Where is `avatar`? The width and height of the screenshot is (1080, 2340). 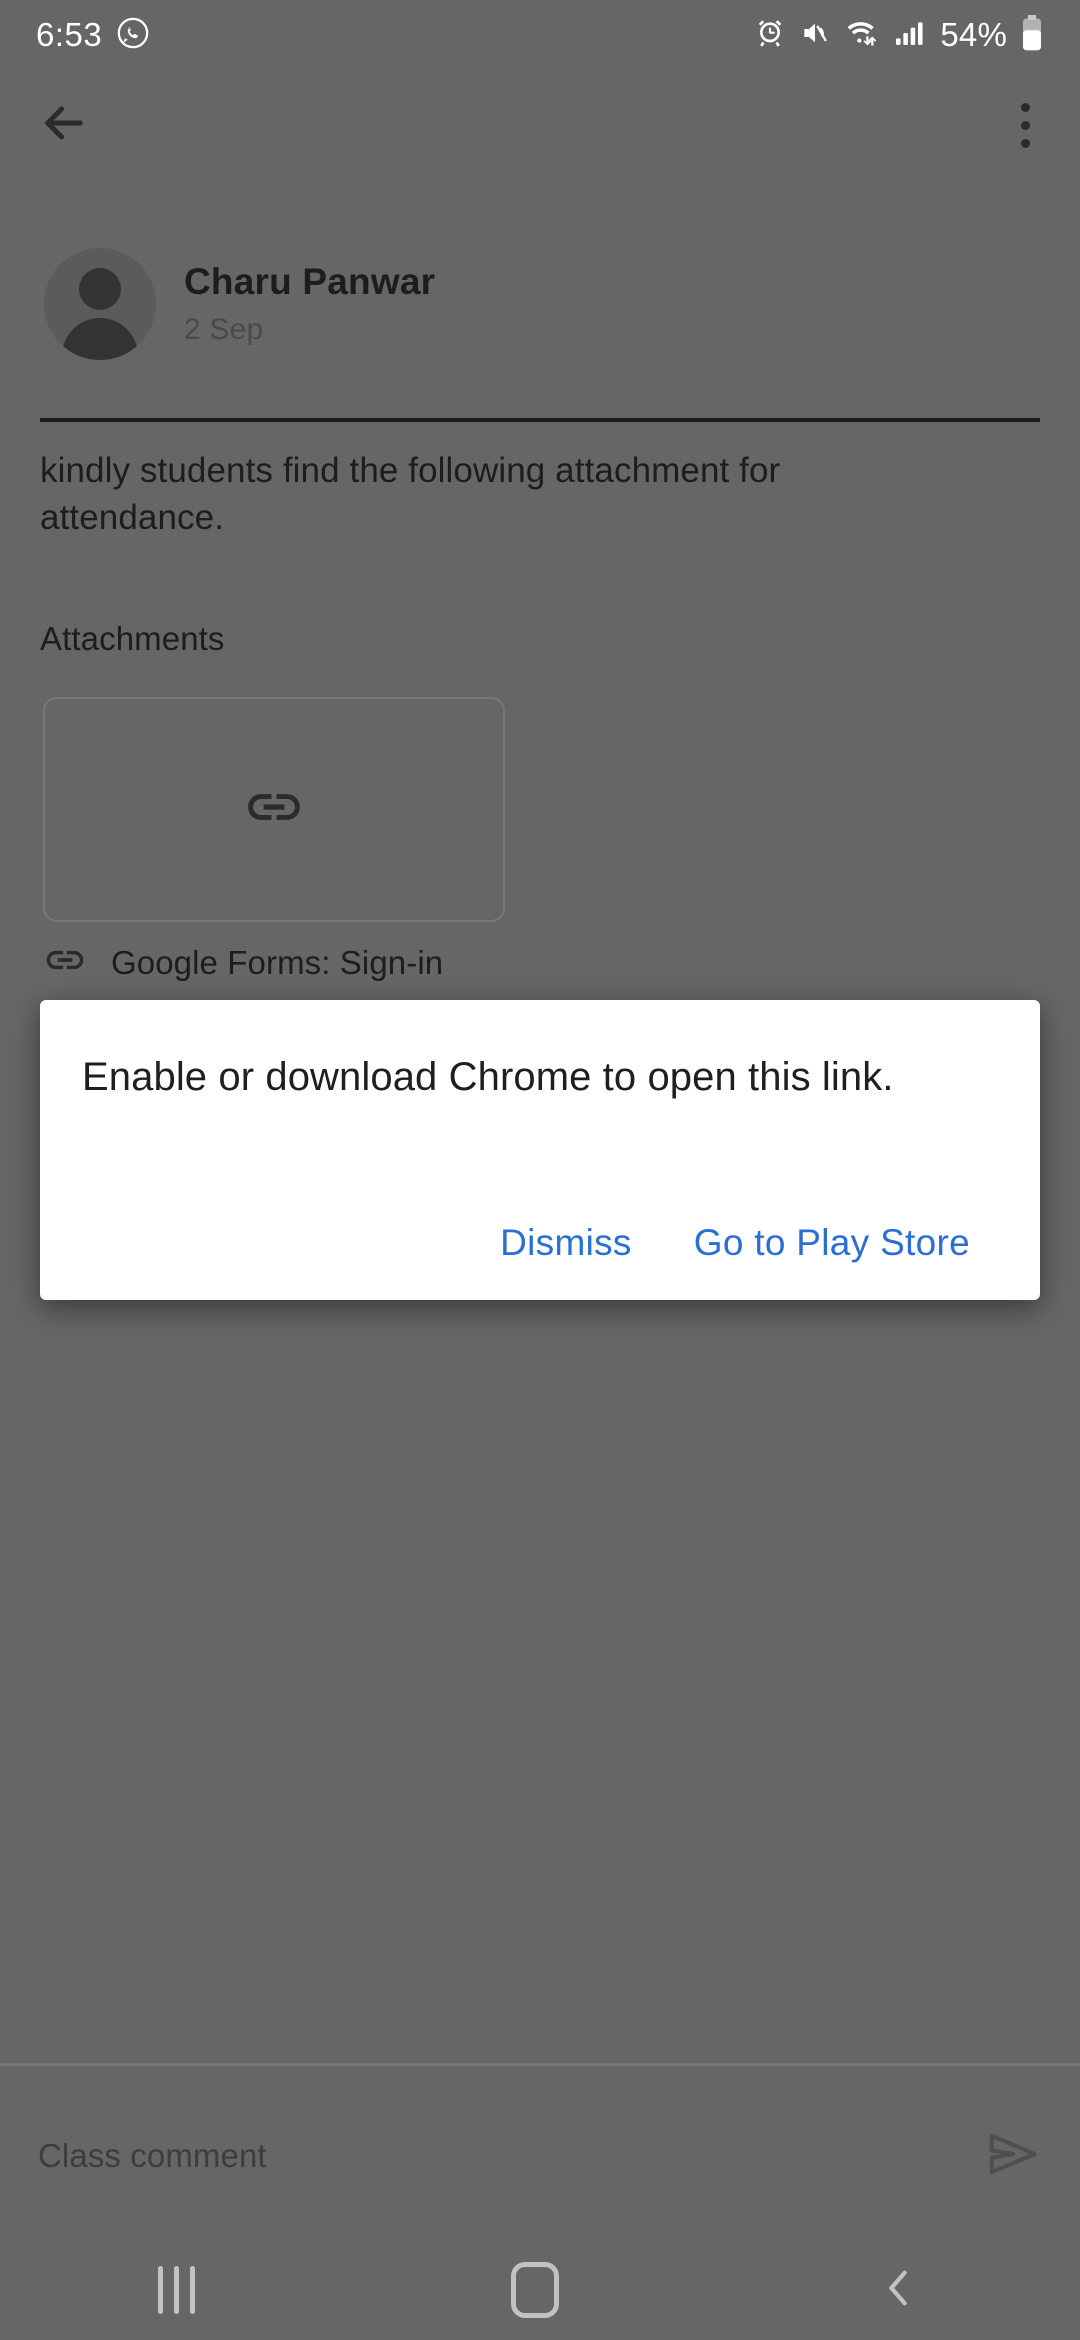 avatar is located at coordinates (100, 304).